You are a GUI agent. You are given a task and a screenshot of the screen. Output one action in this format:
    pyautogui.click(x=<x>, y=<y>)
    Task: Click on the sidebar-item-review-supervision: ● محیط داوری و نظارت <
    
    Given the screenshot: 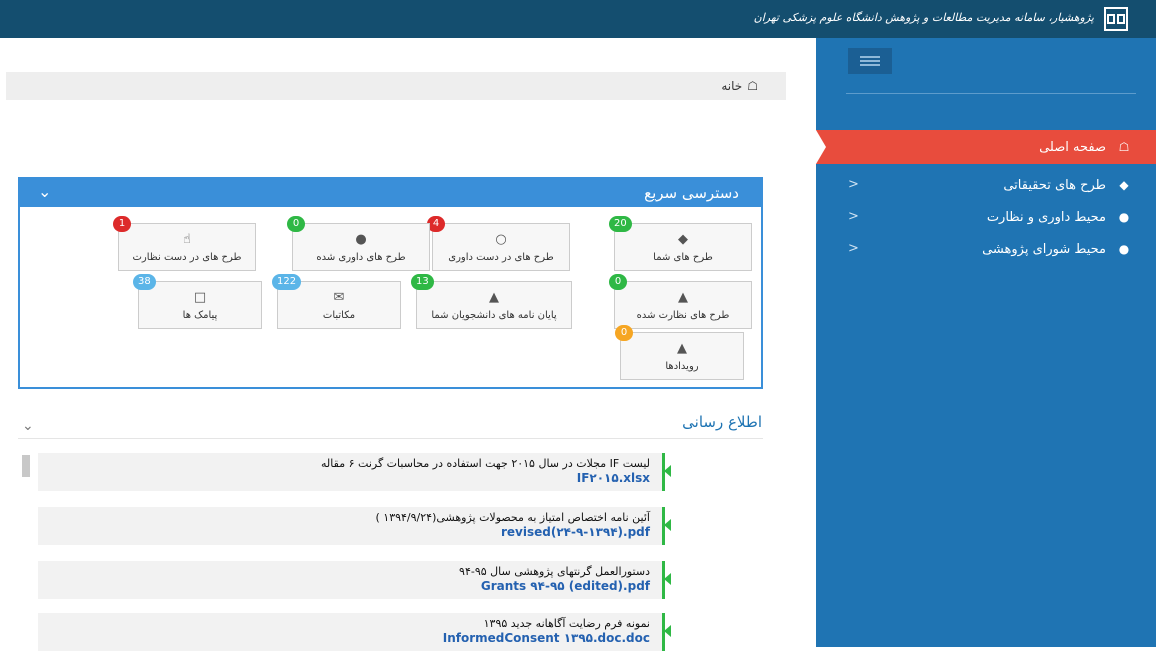 What is the action you would take?
    pyautogui.click(x=986, y=217)
    